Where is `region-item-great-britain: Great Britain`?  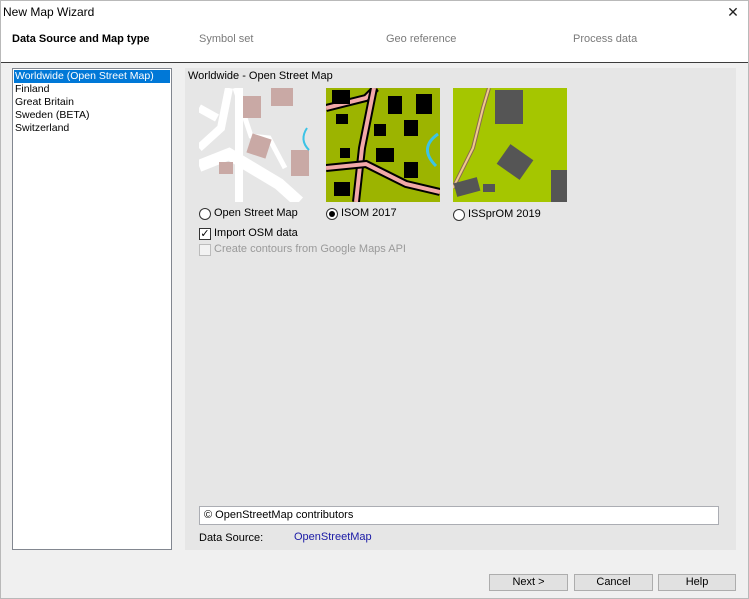 region-item-great-britain: Great Britain is located at coordinates (92, 102).